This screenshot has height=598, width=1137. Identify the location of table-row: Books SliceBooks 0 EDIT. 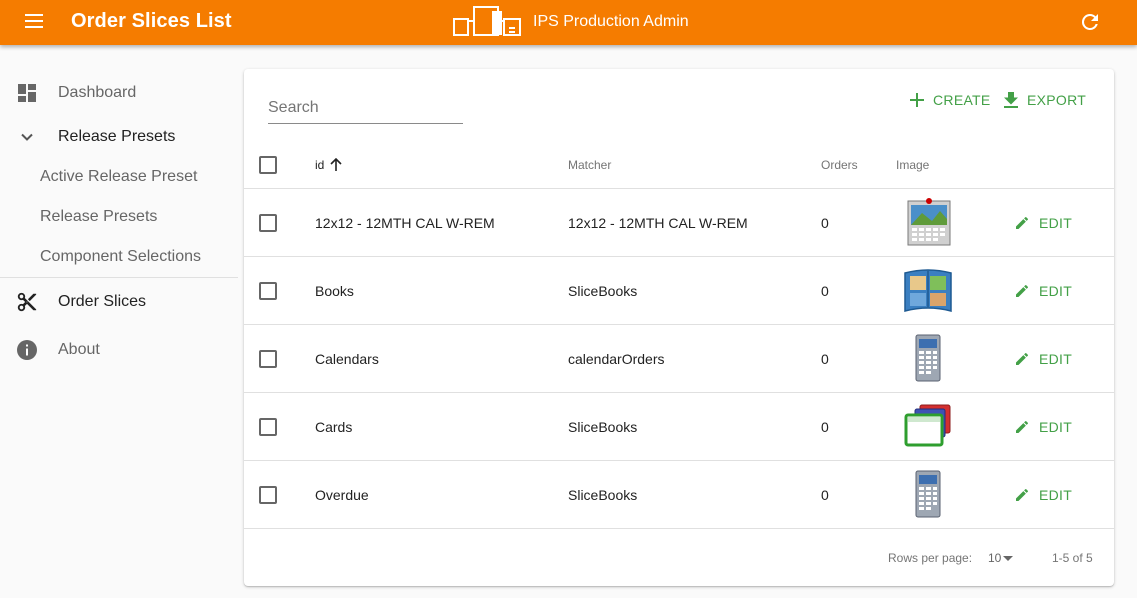
(679, 291).